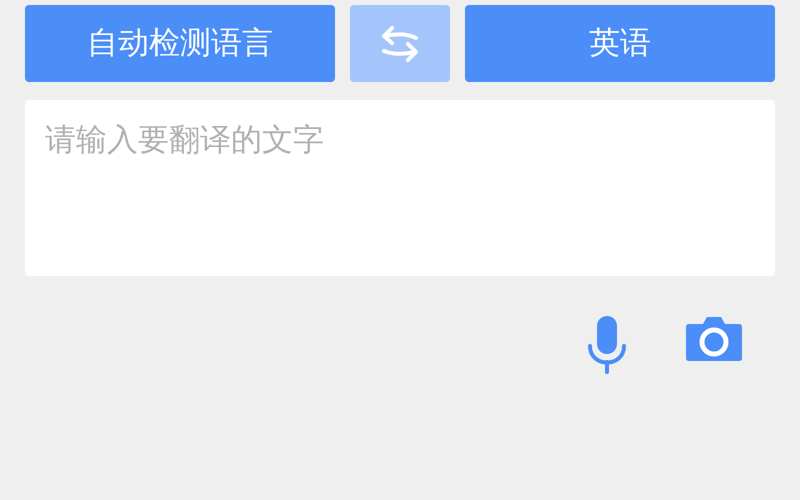 The height and width of the screenshot is (500, 800). I want to click on microphone-icon, so click(607, 344).